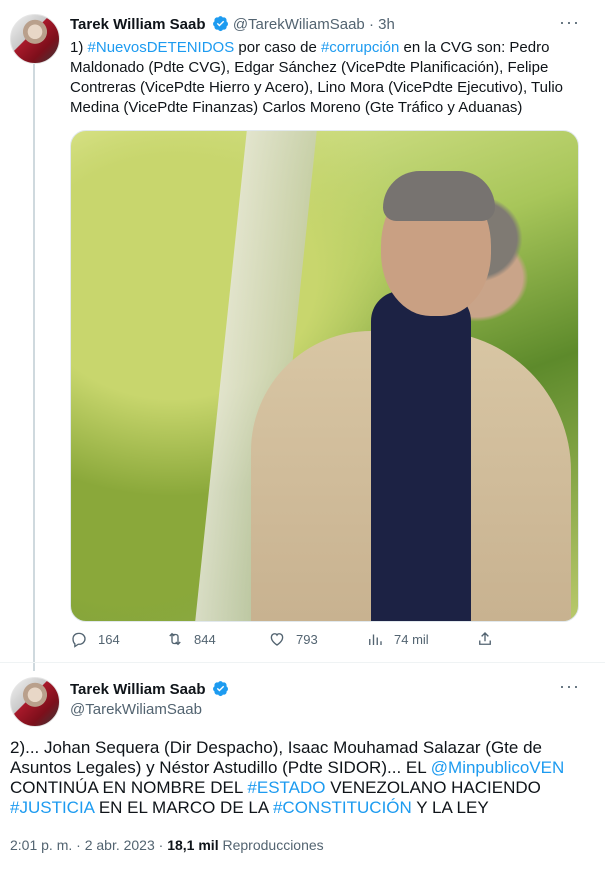 This screenshot has width=605, height=869. I want to click on tweet2-author: Tarek William Saab, so click(149, 689).